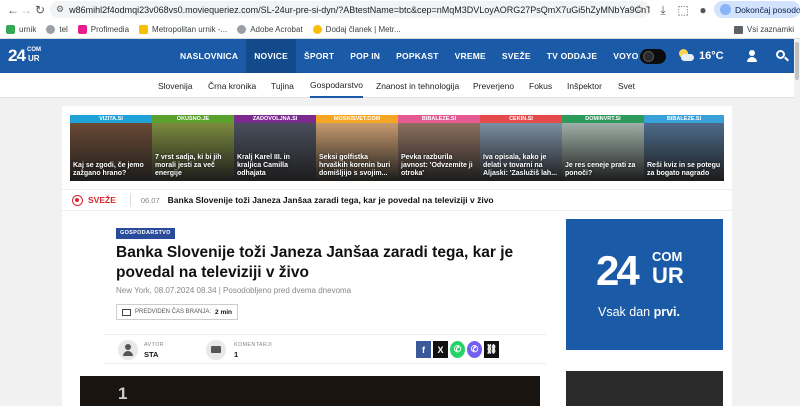 This screenshot has height=406, width=800. What do you see at coordinates (752, 56) in the screenshot?
I see `user-icon` at bounding box center [752, 56].